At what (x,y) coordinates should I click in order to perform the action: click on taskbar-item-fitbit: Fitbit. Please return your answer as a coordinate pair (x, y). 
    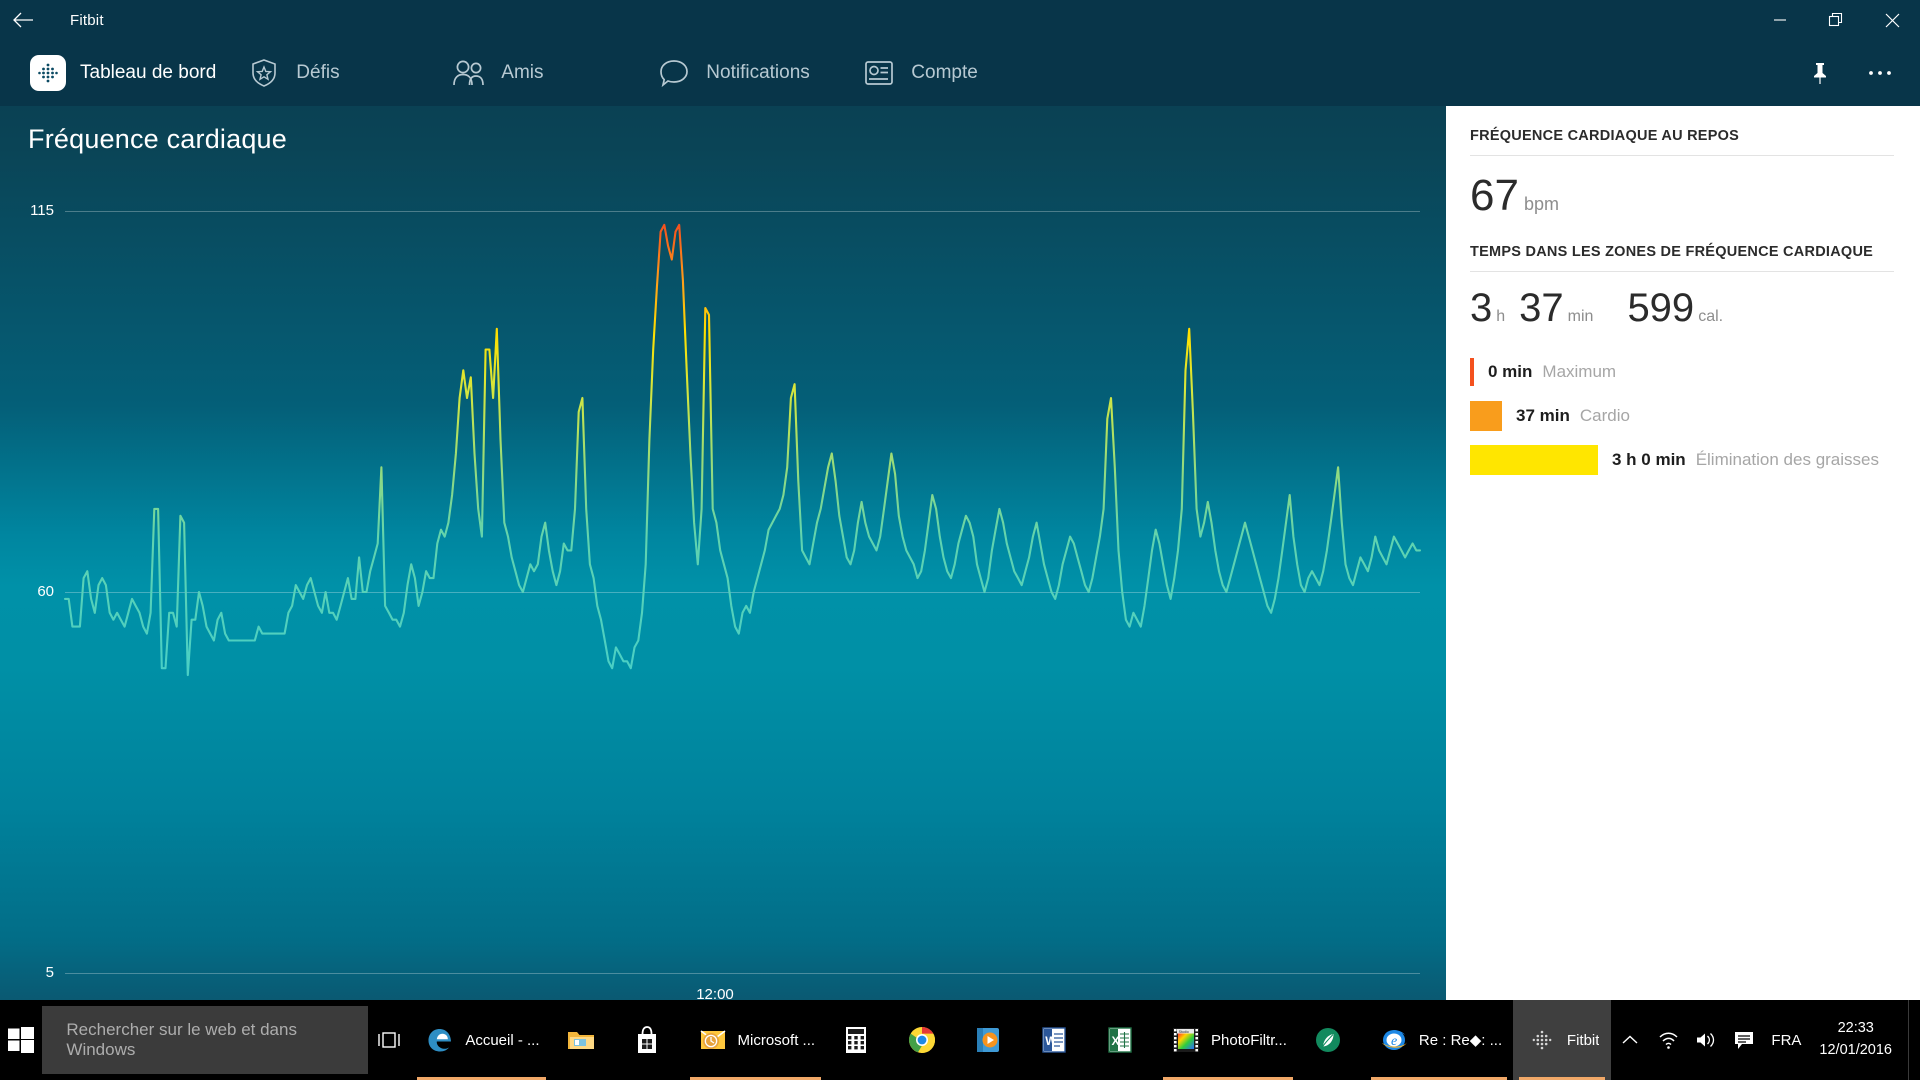
    Looking at the image, I should click on (1562, 1040).